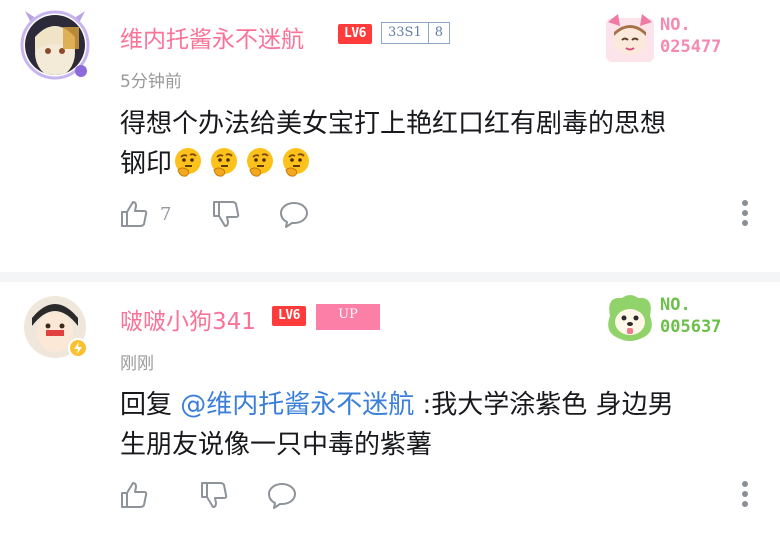 The height and width of the screenshot is (558, 780). What do you see at coordinates (438, 33) in the screenshot?
I see `fan-medal-level: 8` at bounding box center [438, 33].